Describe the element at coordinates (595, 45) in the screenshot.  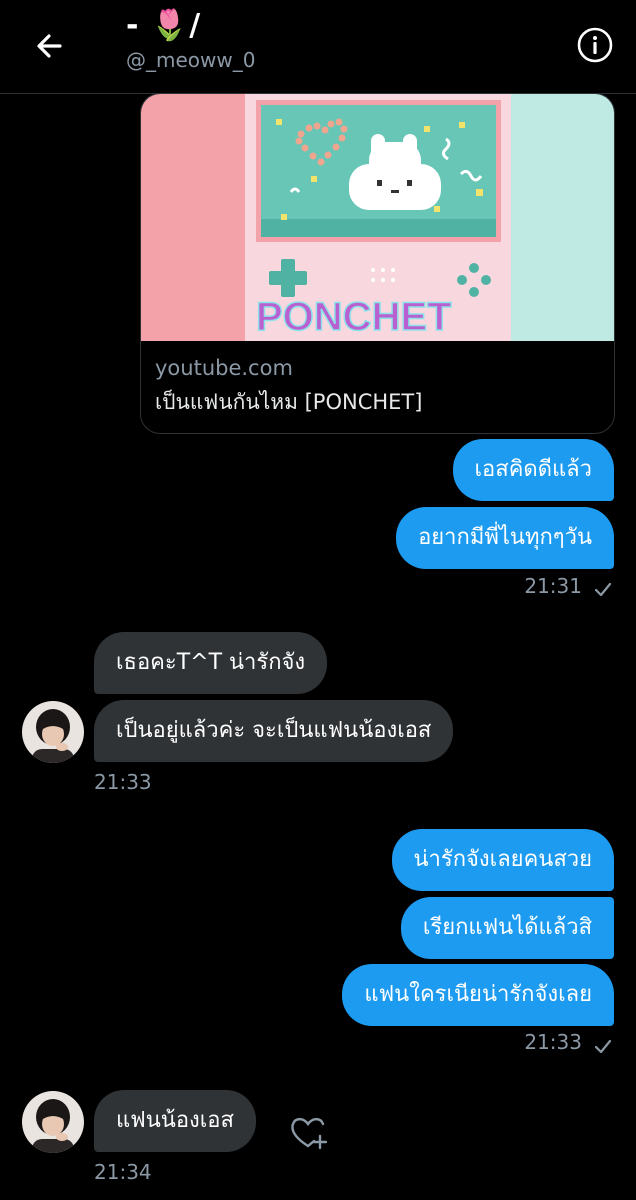
I see `info-icon` at that location.